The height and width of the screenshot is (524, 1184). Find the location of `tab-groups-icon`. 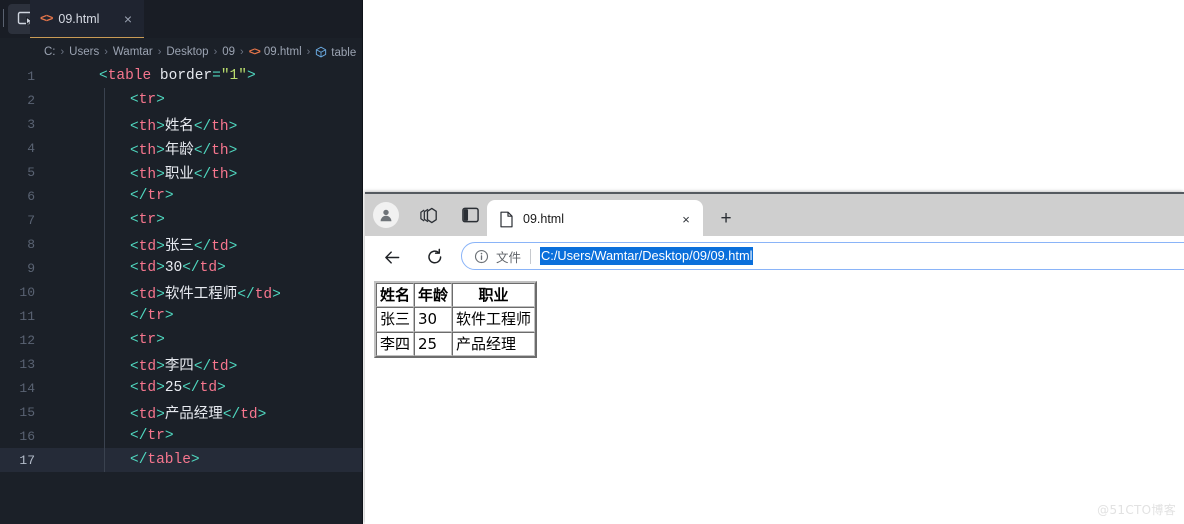

tab-groups-icon is located at coordinates (428, 215).